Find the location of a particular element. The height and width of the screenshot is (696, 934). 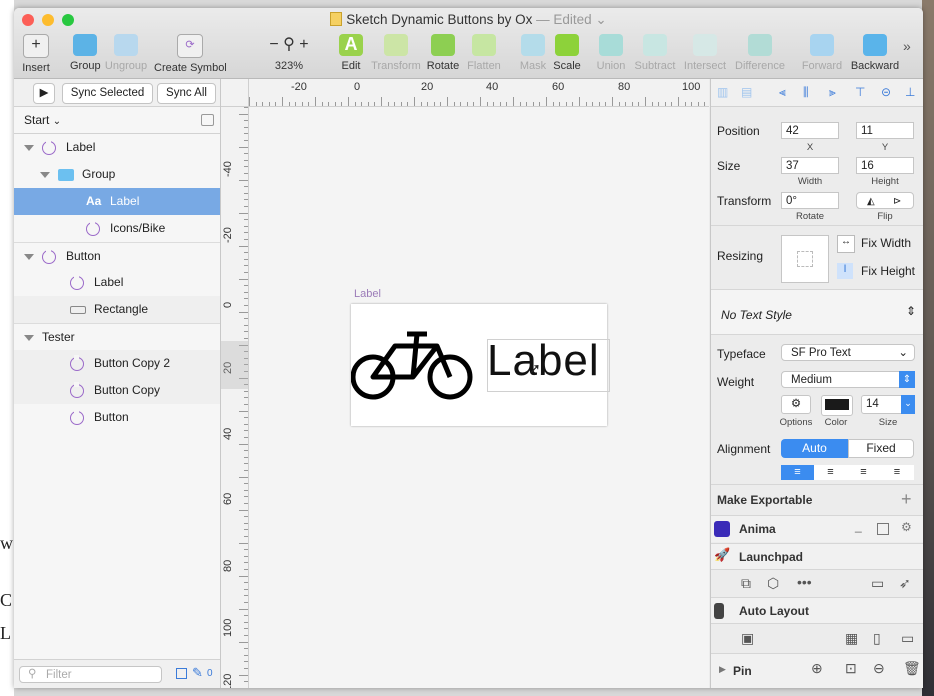

layer-row: Tester is located at coordinates (117, 337).